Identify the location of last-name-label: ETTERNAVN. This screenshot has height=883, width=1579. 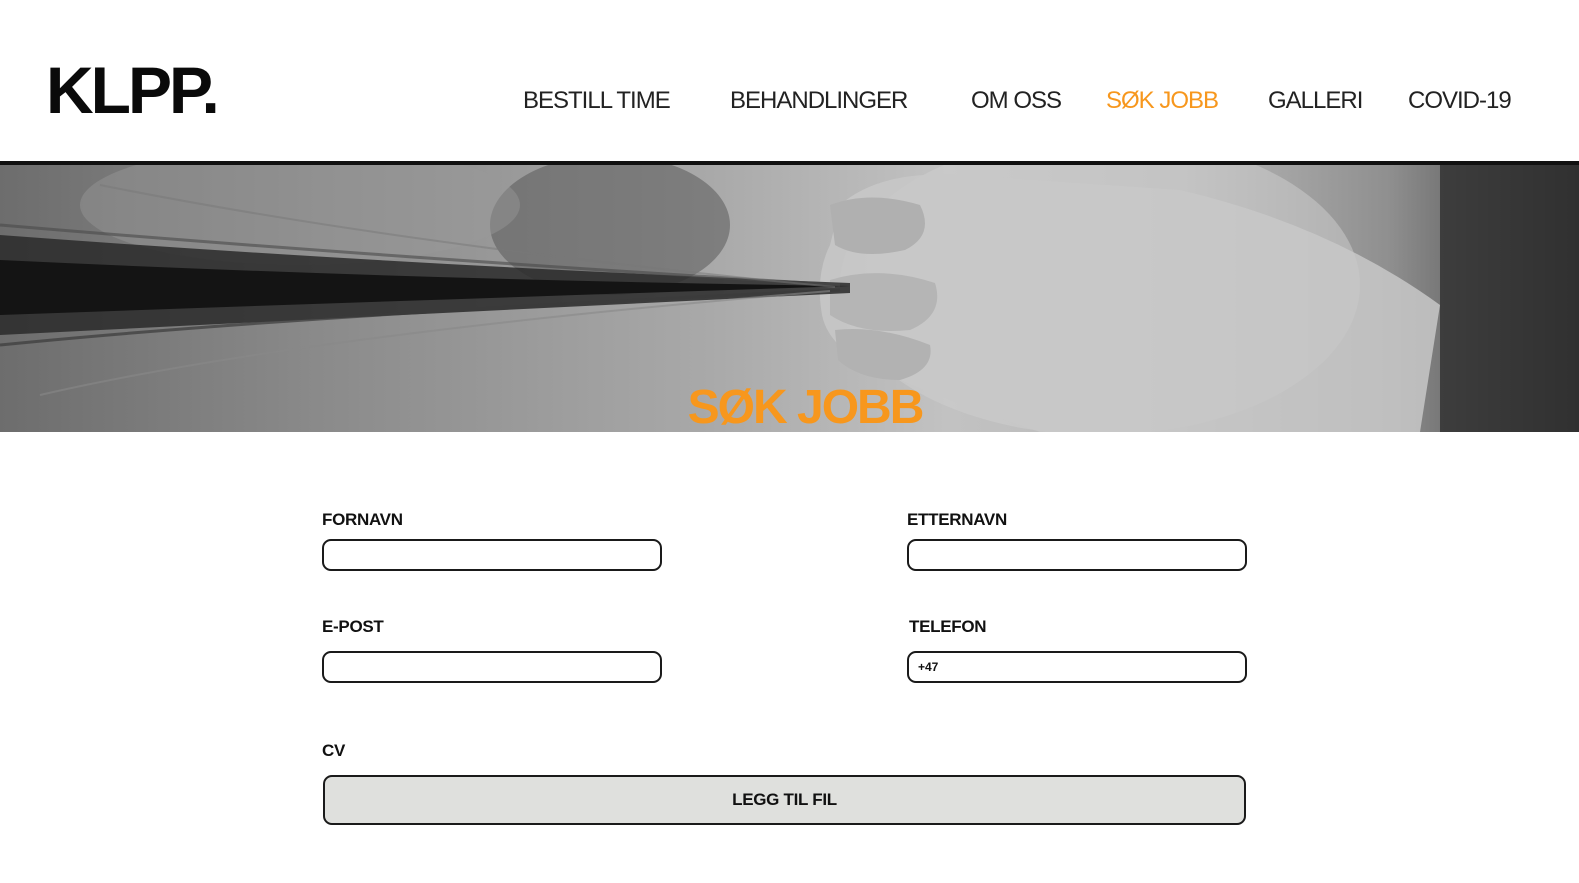
(957, 519).